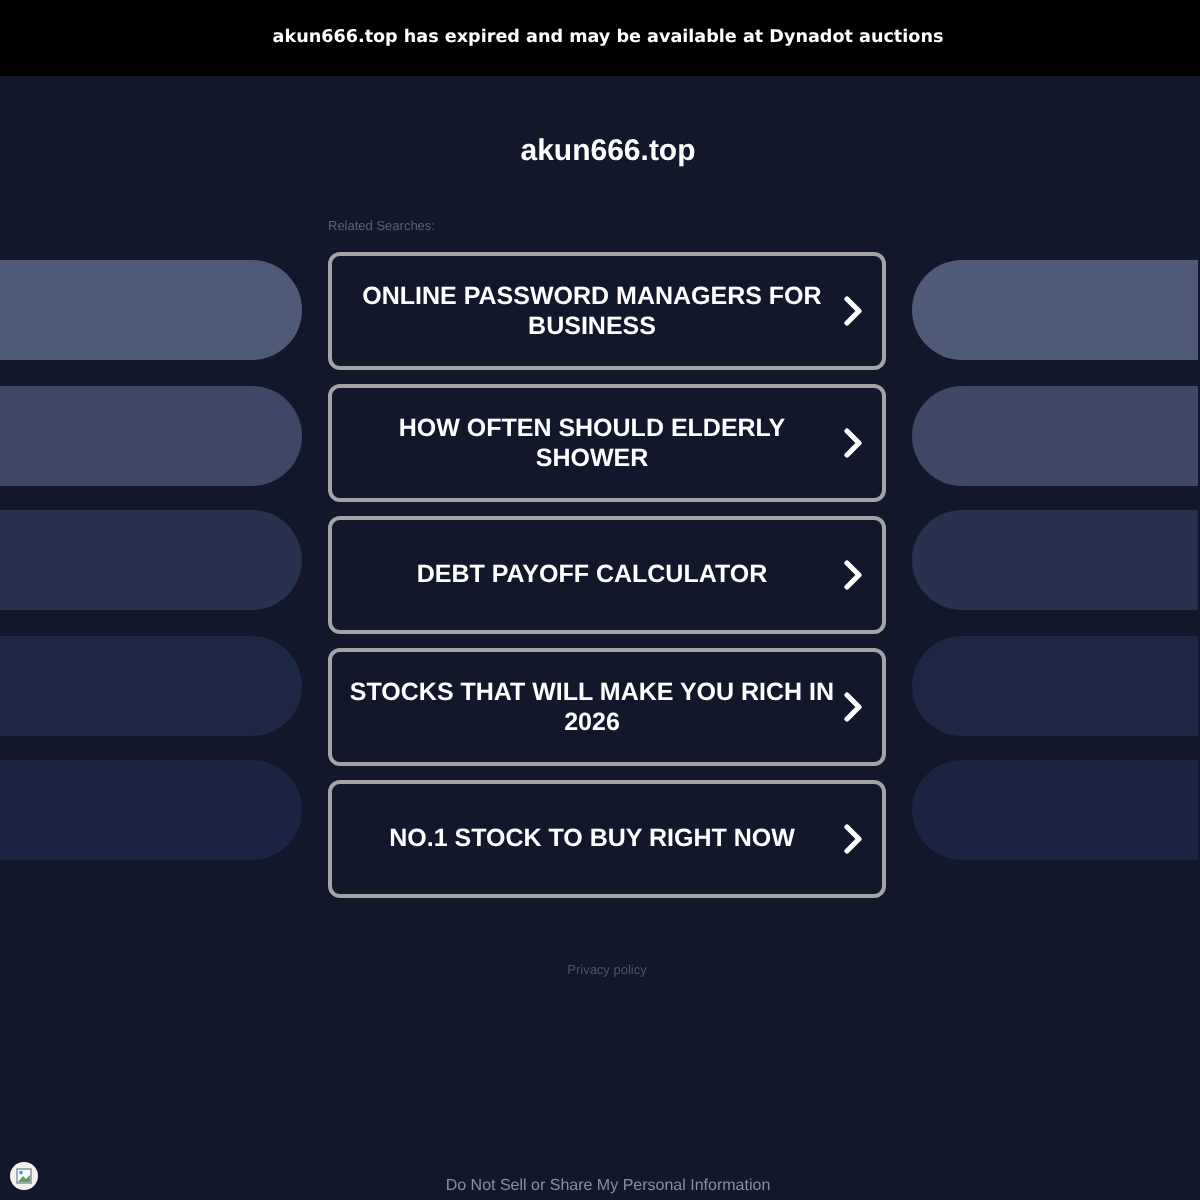  Describe the element at coordinates (607, 152) in the screenshot. I see `domain-title: akun666.top` at that location.